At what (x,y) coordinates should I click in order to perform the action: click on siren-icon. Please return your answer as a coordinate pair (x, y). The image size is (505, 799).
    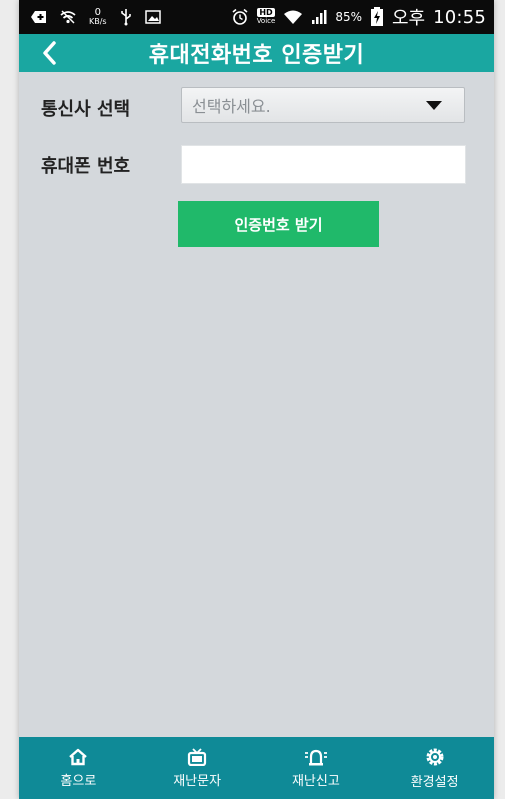
    Looking at the image, I should click on (315, 757).